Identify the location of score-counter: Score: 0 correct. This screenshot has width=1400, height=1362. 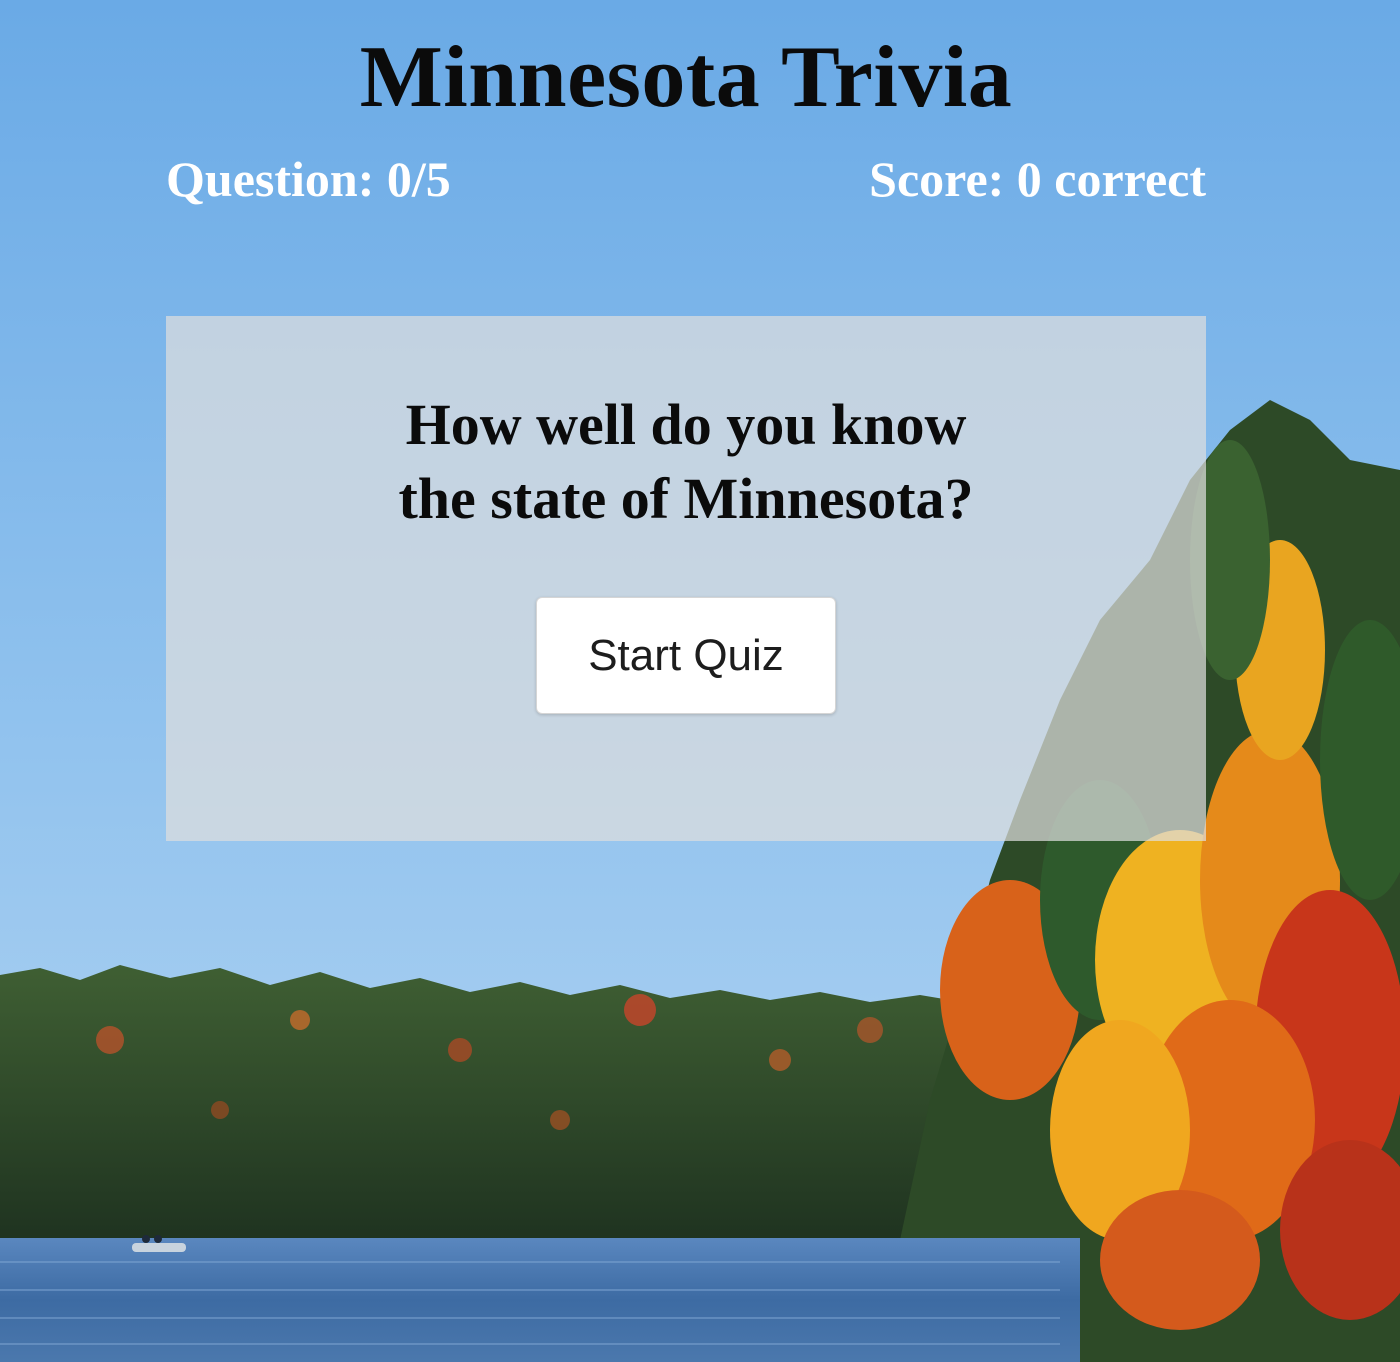
(1037, 179).